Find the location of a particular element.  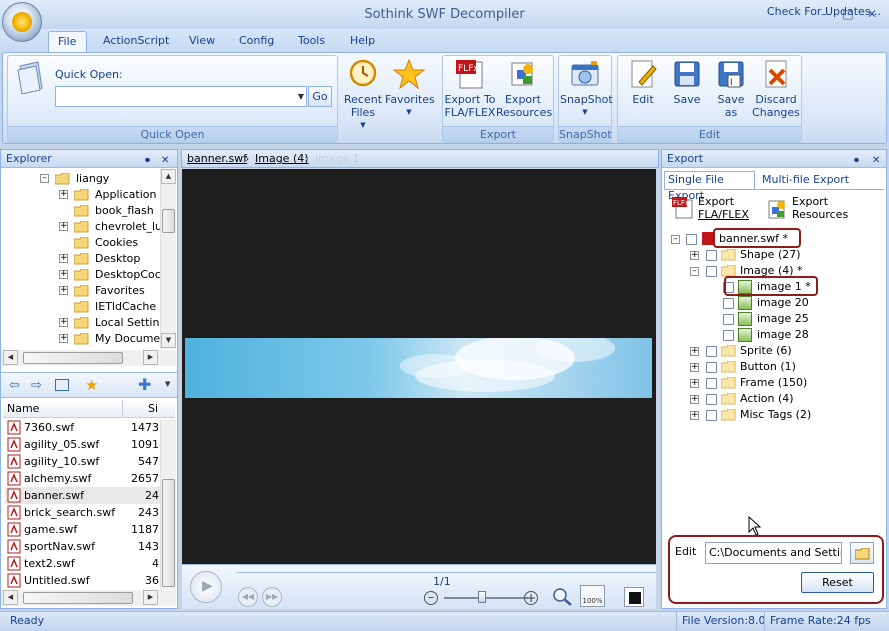

file-row: Untitled.swf 36 is located at coordinates (82, 580).